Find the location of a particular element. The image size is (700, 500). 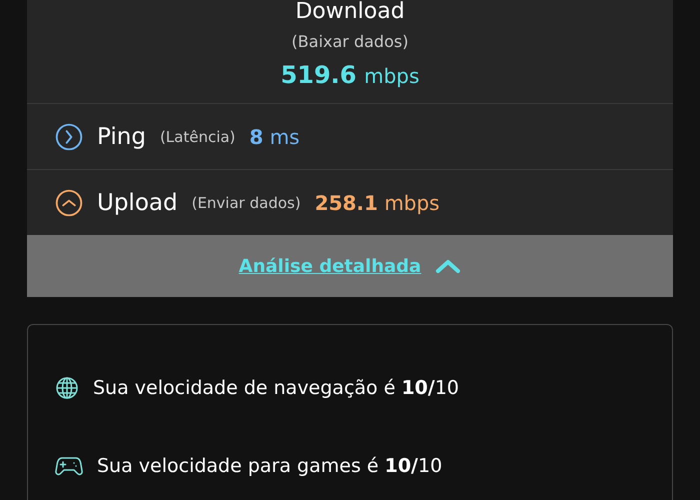

download-speed: 519.6 mbps is located at coordinates (350, 75).